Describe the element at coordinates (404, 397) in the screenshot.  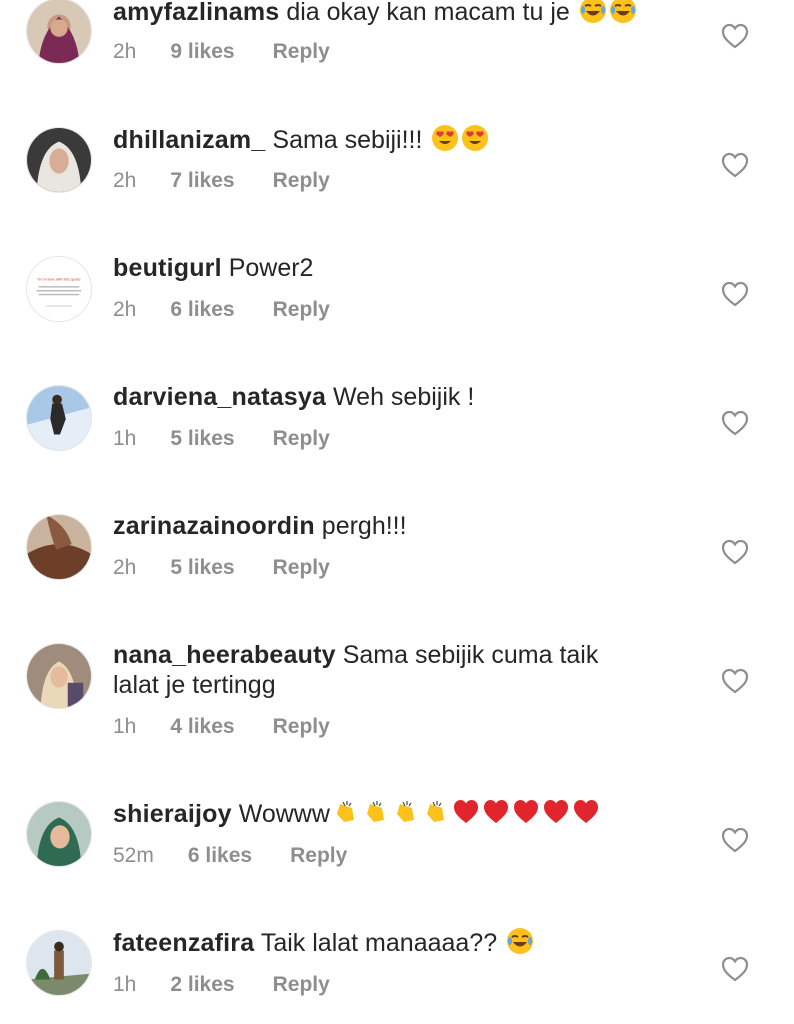
I see `comment-text: Weh sebijik !` at that location.